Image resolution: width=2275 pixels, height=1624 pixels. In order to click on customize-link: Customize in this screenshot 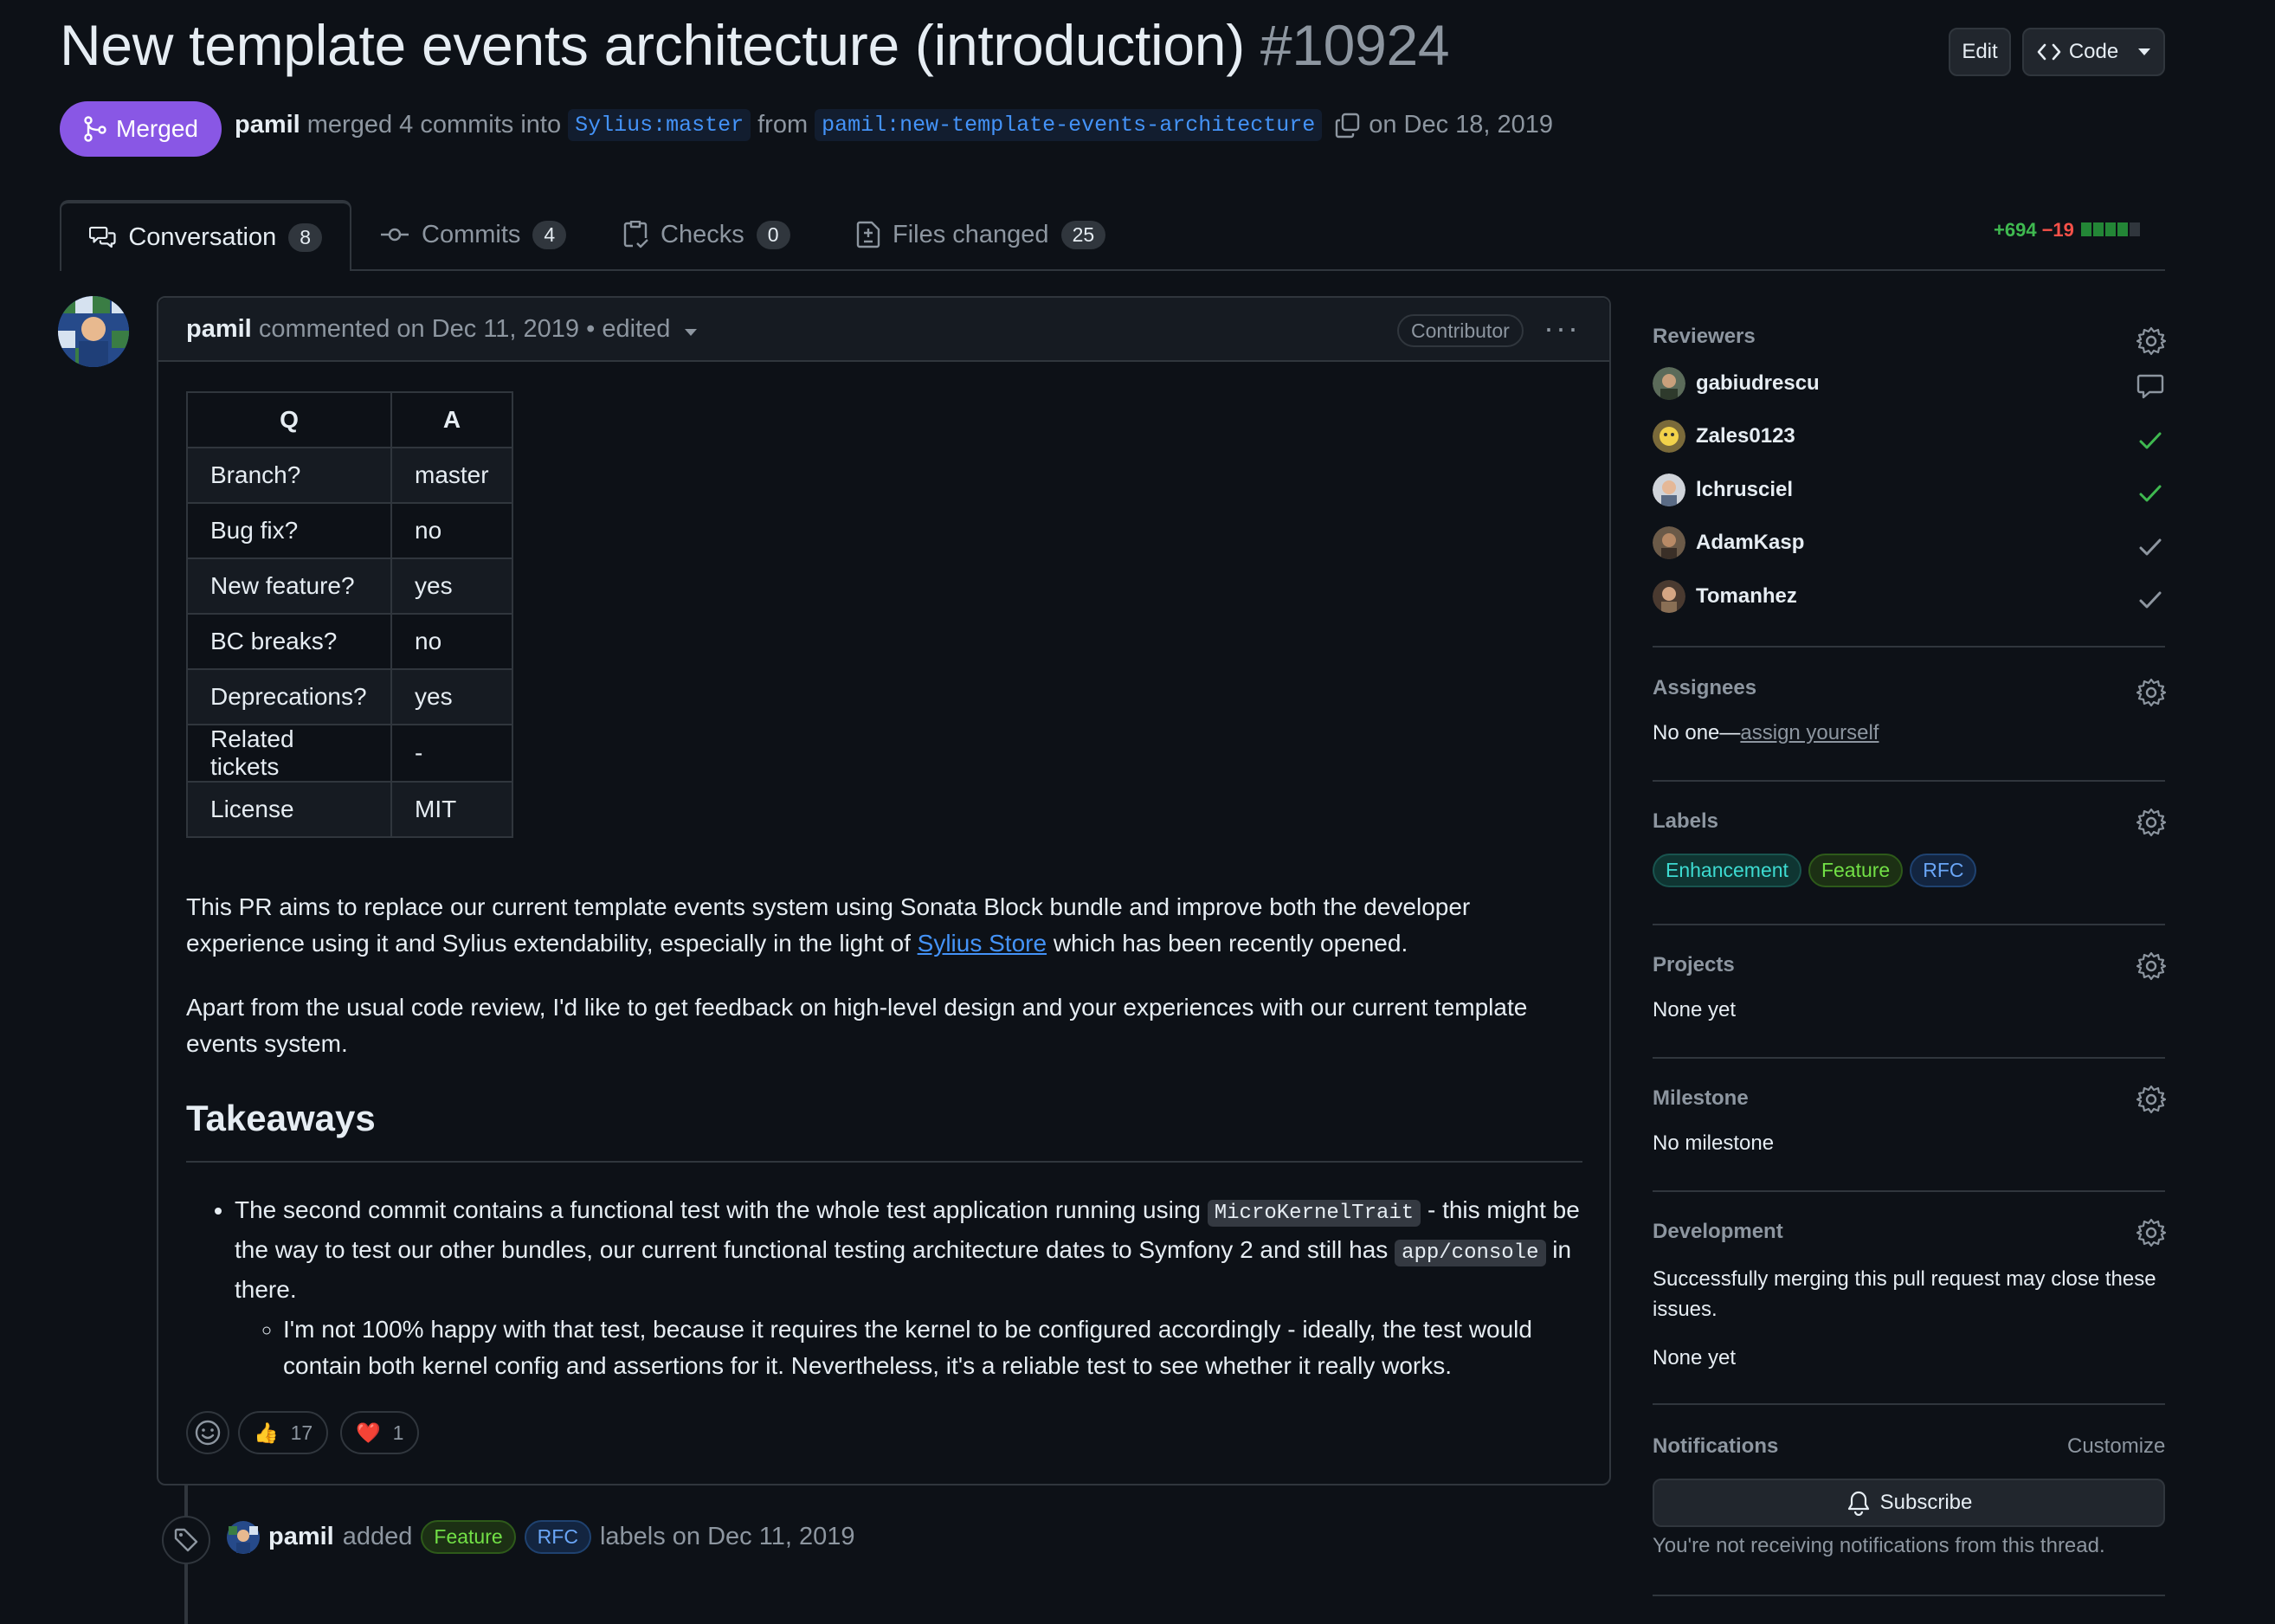, I will do `click(2116, 1446)`.